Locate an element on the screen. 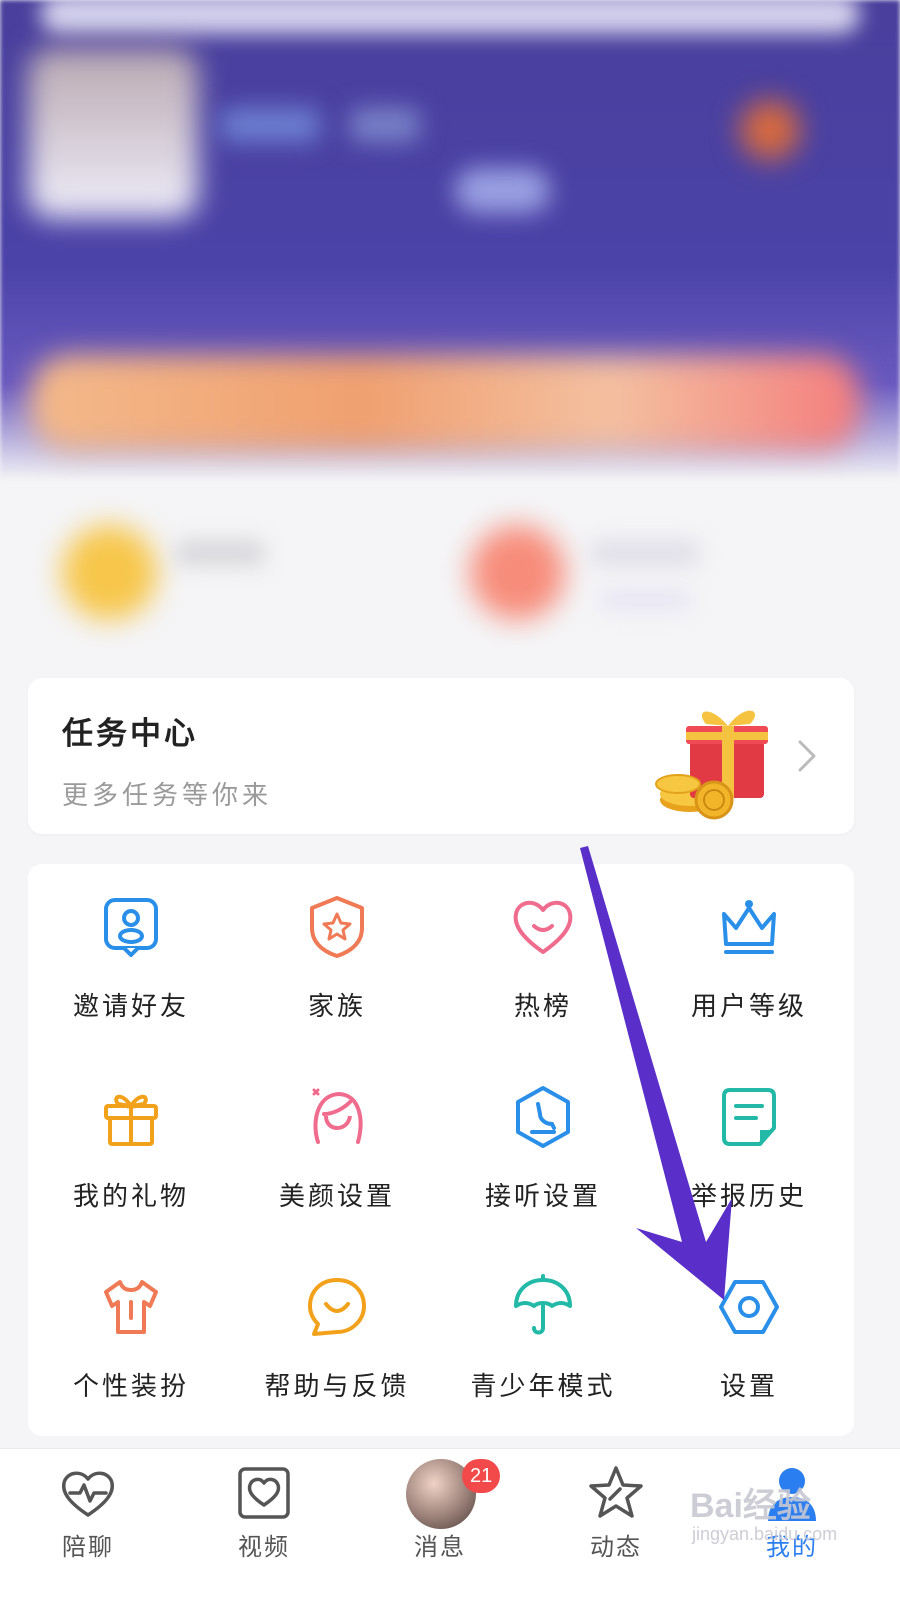 The width and height of the screenshot is (900, 1601). blurred-top-bar is located at coordinates (450, 17).